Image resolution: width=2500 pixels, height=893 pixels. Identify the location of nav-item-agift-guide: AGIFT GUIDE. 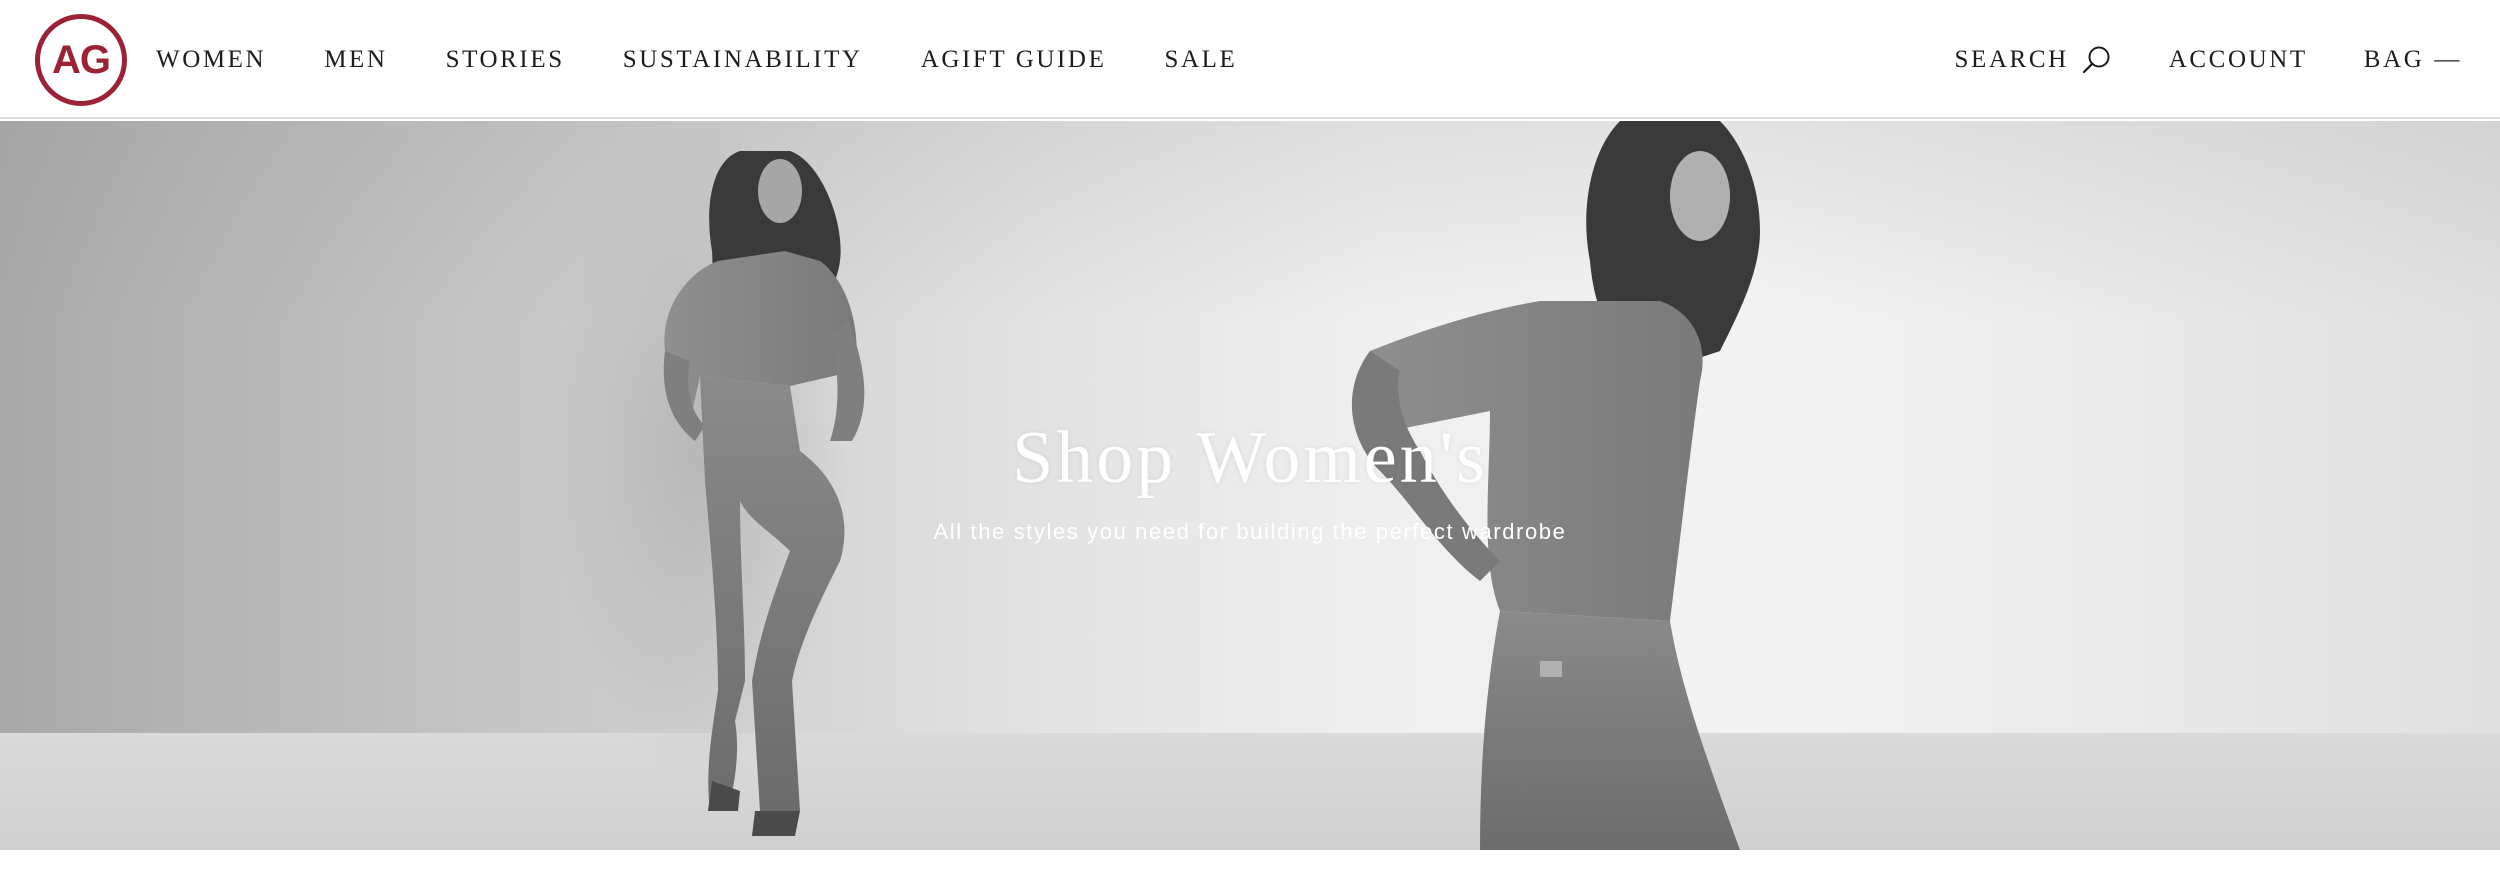
(1014, 60).